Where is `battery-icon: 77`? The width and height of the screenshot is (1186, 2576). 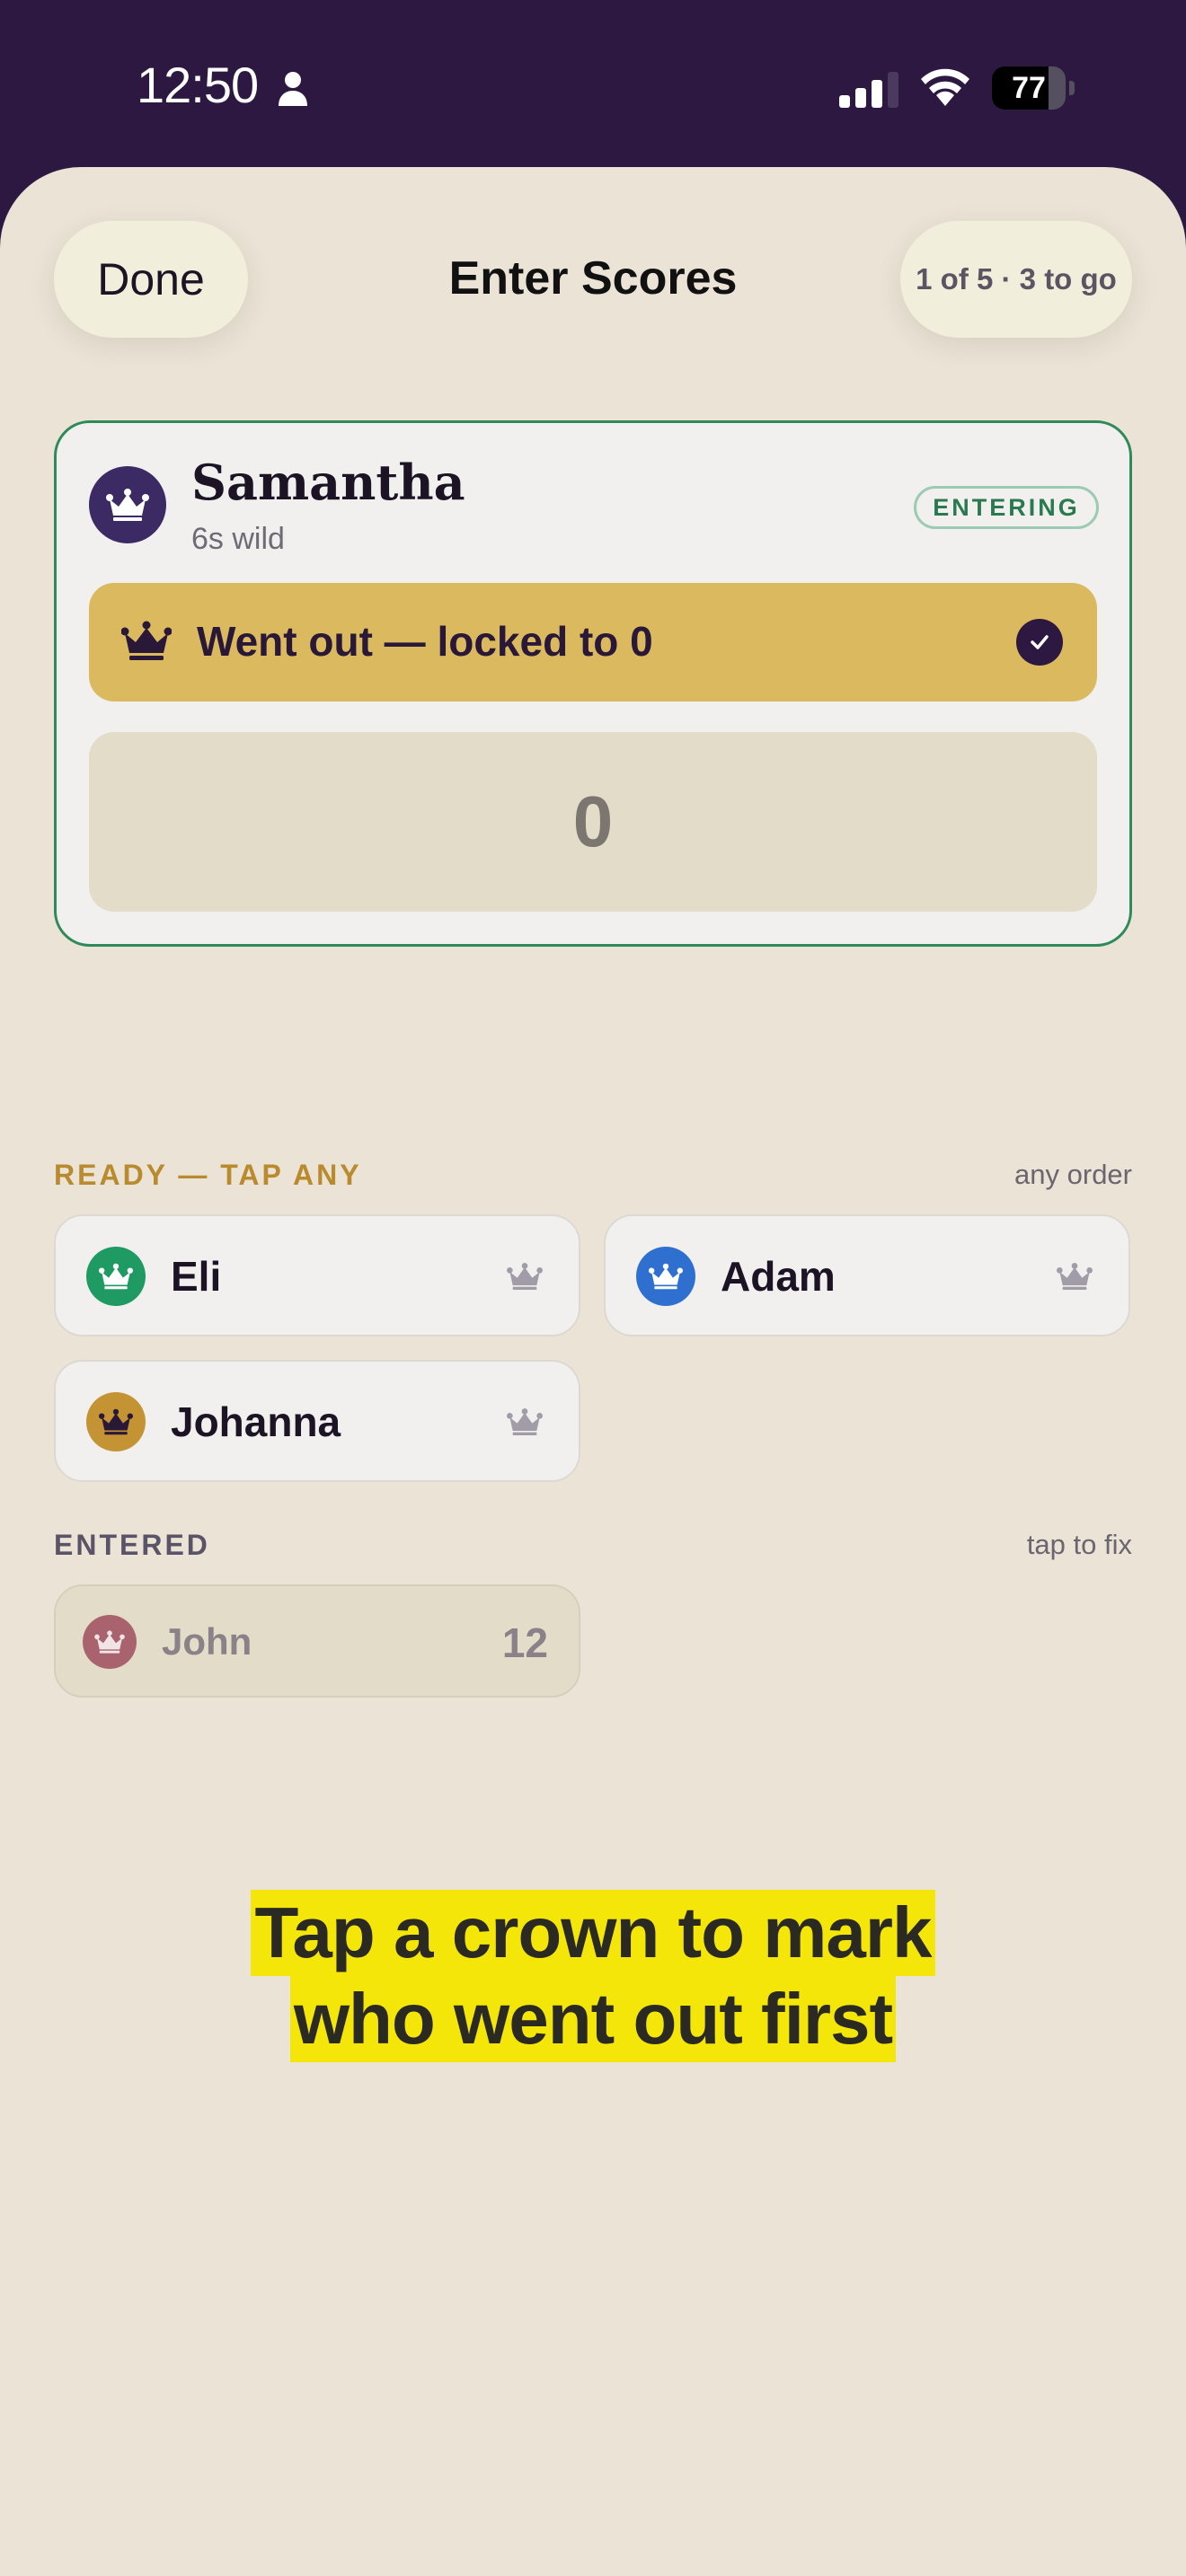
battery-icon: 77 is located at coordinates (1033, 88).